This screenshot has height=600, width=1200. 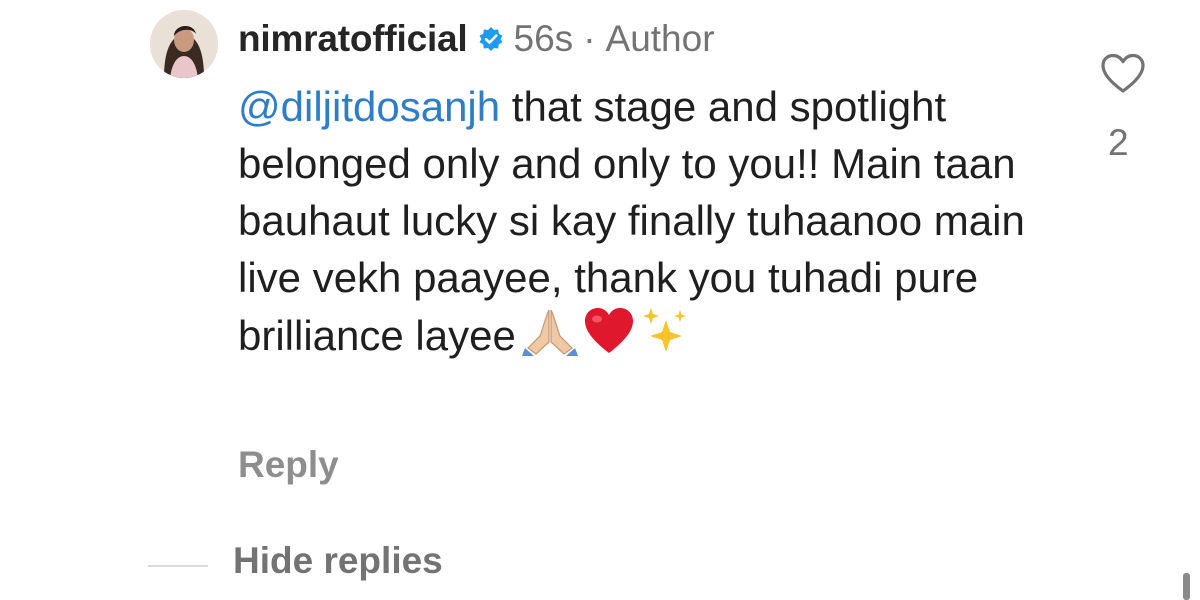 I want to click on avatar-image, so click(x=184, y=44).